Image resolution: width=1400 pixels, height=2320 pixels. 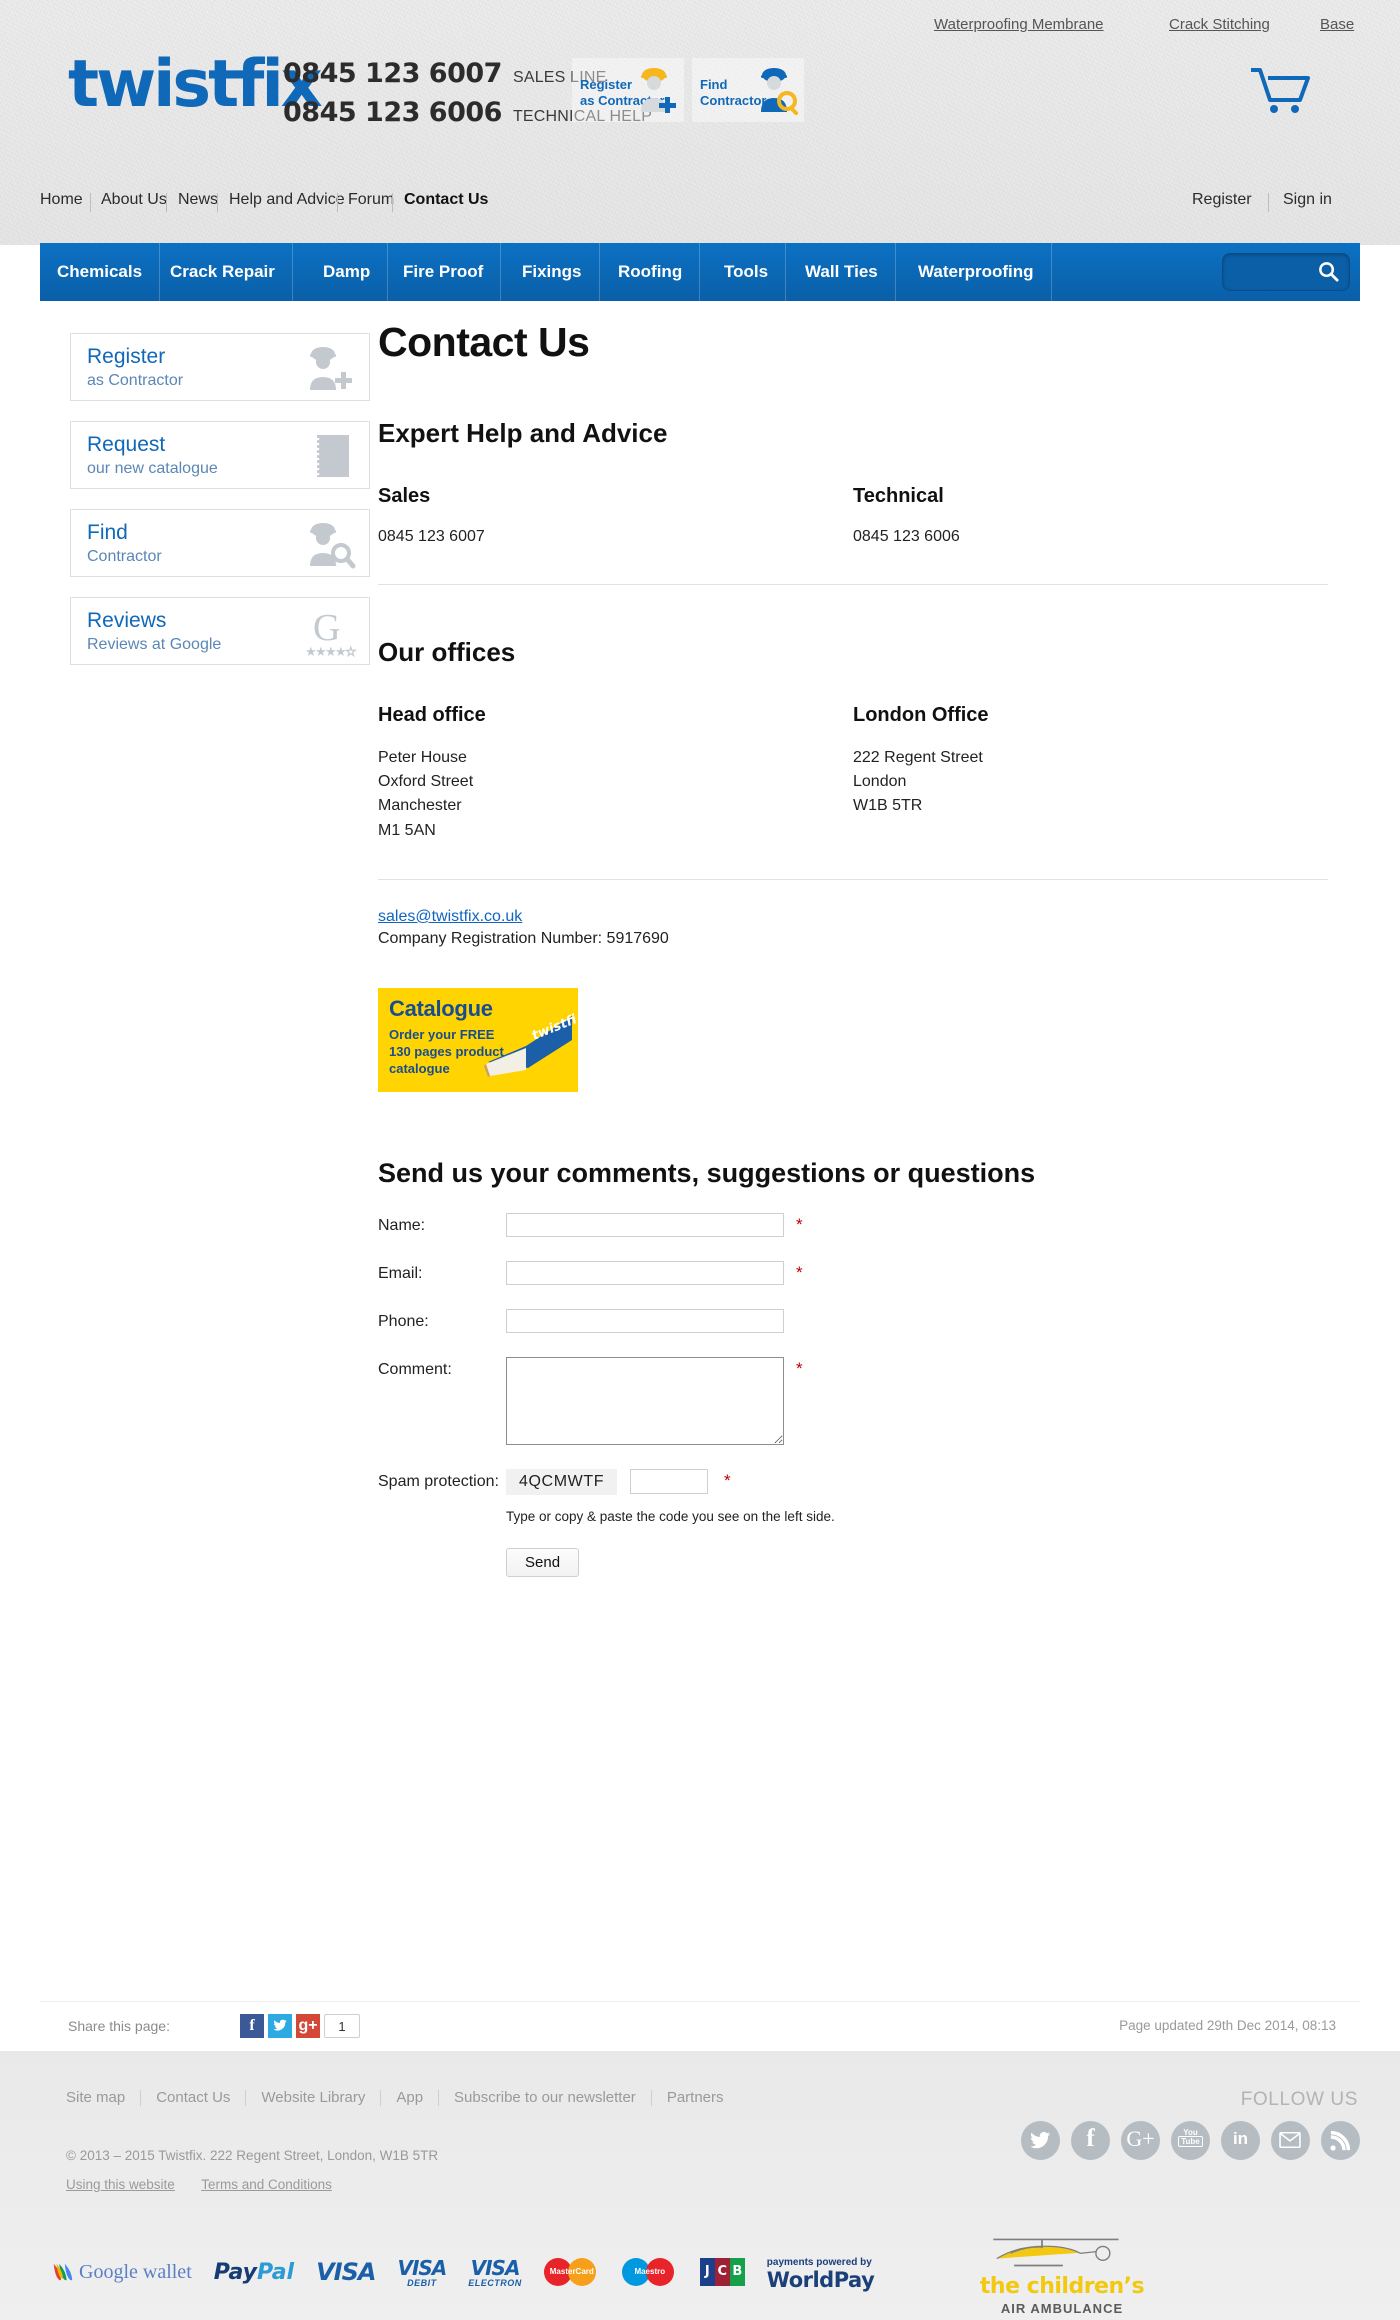 I want to click on comment-textarea, so click(x=645, y=1400).